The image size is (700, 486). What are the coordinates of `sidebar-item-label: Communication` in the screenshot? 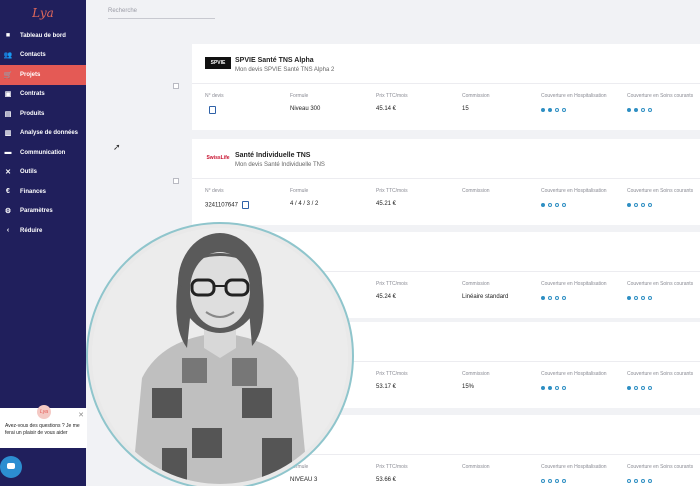 It's located at (43, 152).